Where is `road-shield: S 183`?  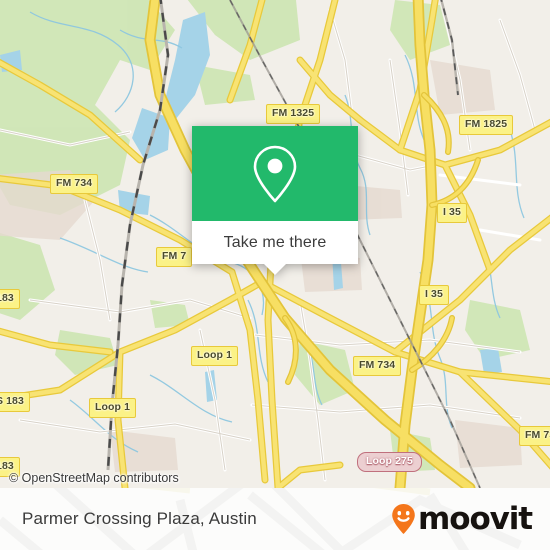 road-shield: S 183 is located at coordinates (15, 402).